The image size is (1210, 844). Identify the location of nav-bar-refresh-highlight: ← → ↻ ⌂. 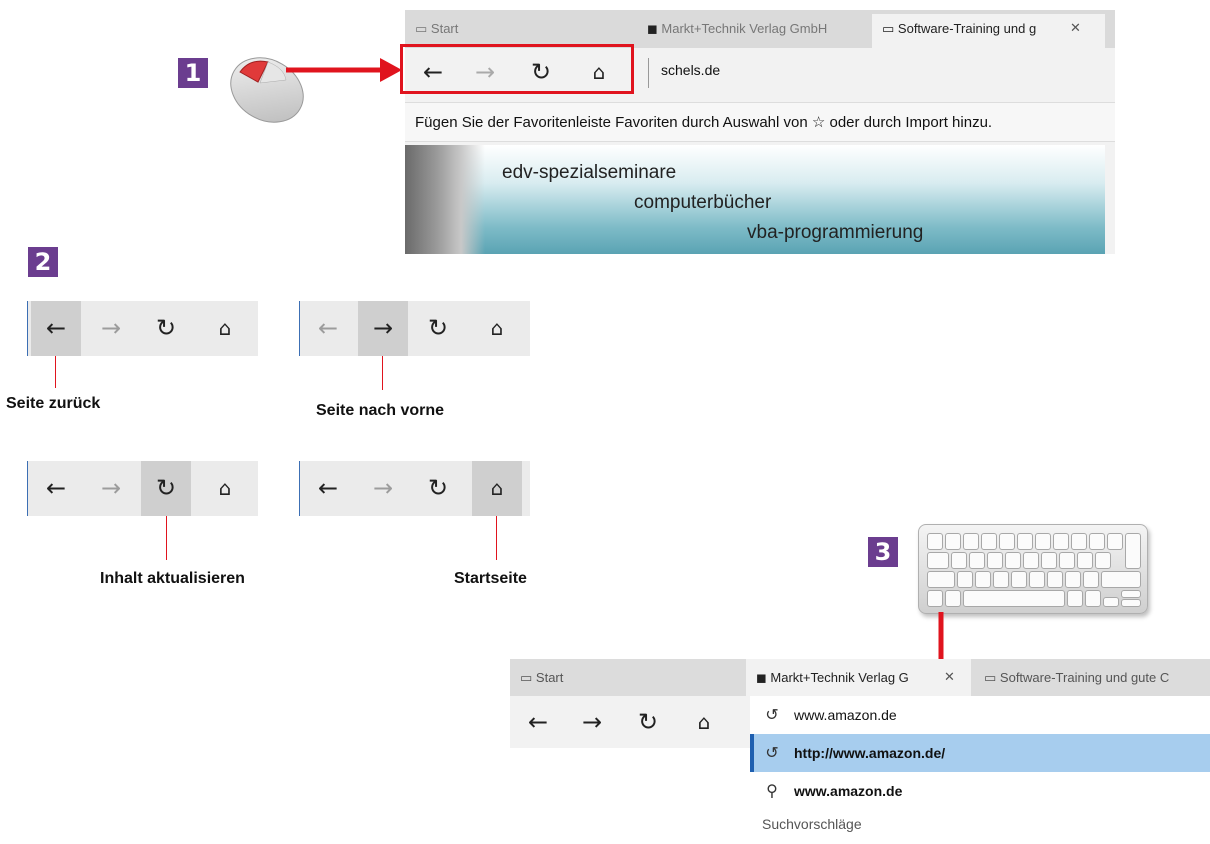
(142, 488).